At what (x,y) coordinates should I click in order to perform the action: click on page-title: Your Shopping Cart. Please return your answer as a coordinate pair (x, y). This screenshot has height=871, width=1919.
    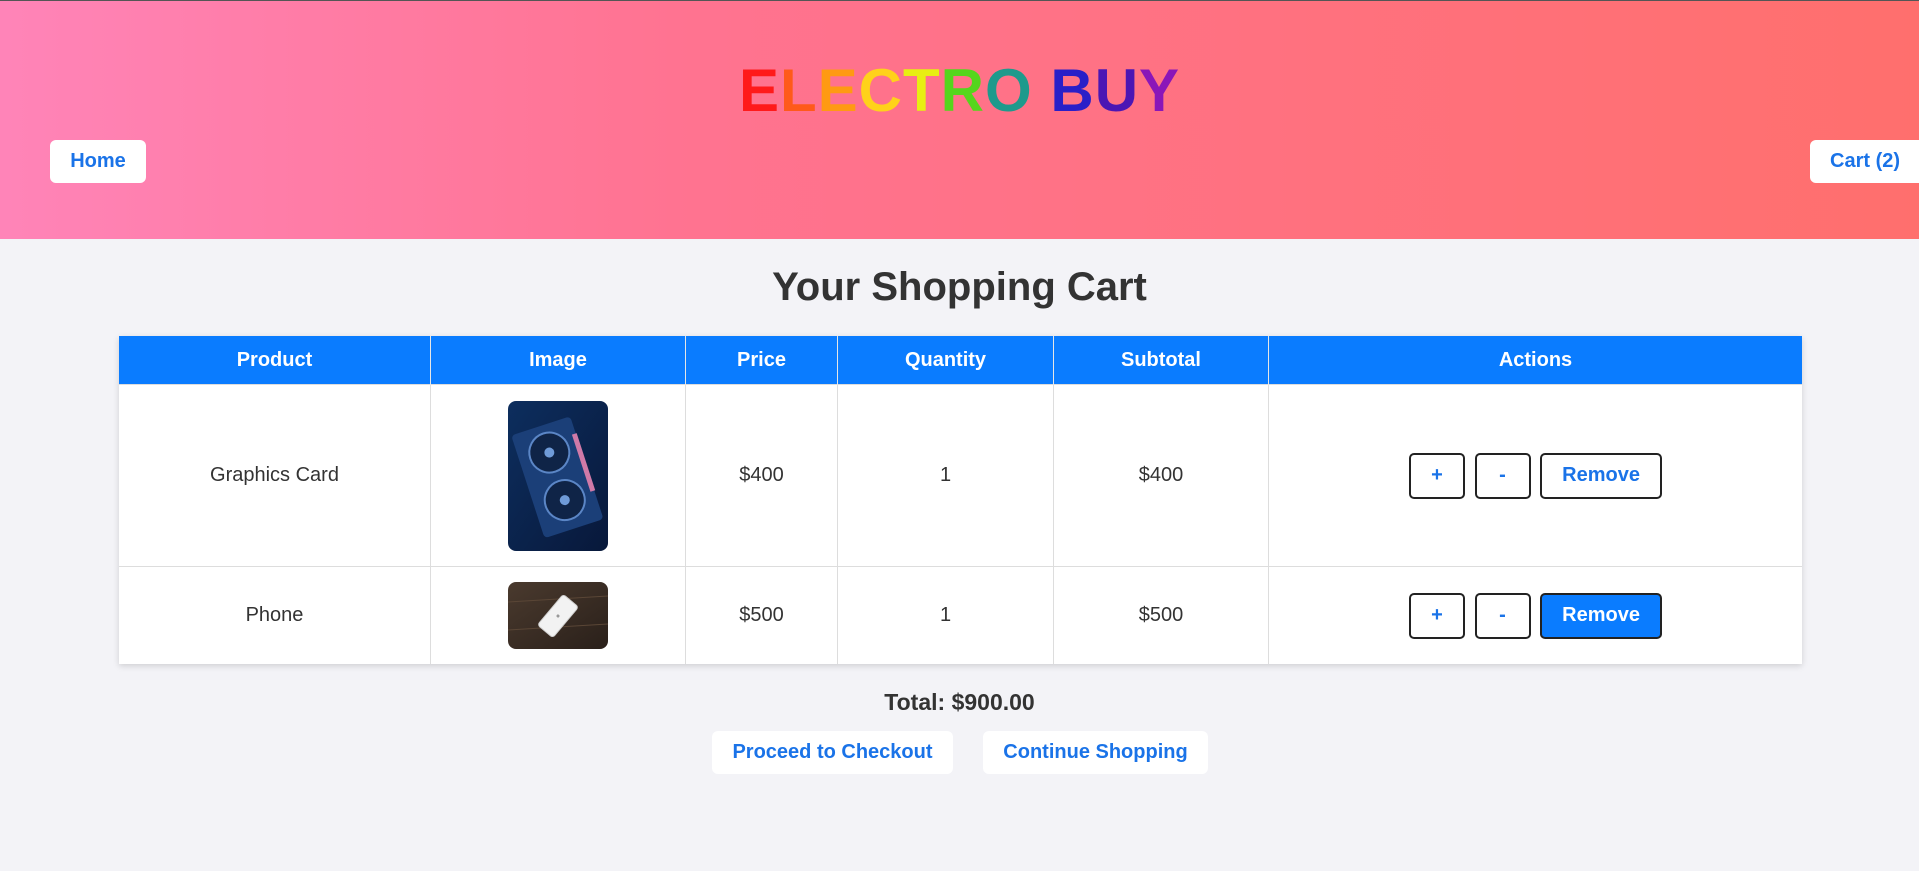
    Looking at the image, I should click on (959, 287).